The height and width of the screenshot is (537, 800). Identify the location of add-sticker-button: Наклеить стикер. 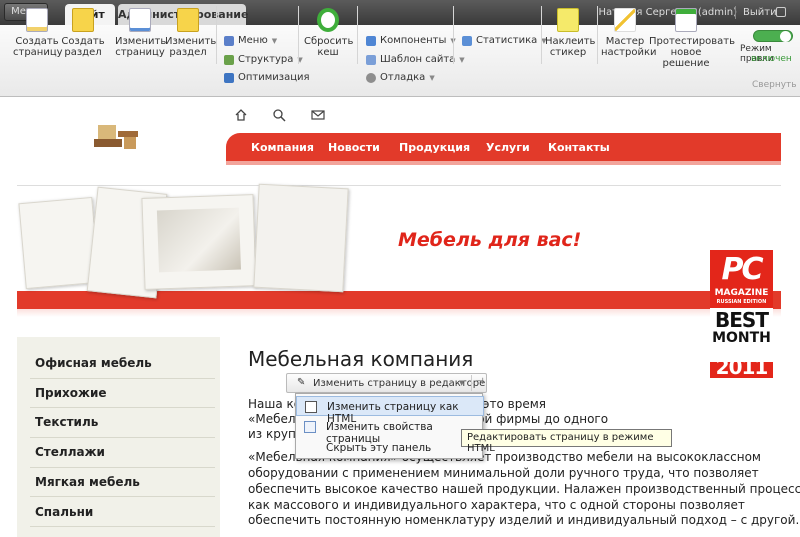
(570, 33).